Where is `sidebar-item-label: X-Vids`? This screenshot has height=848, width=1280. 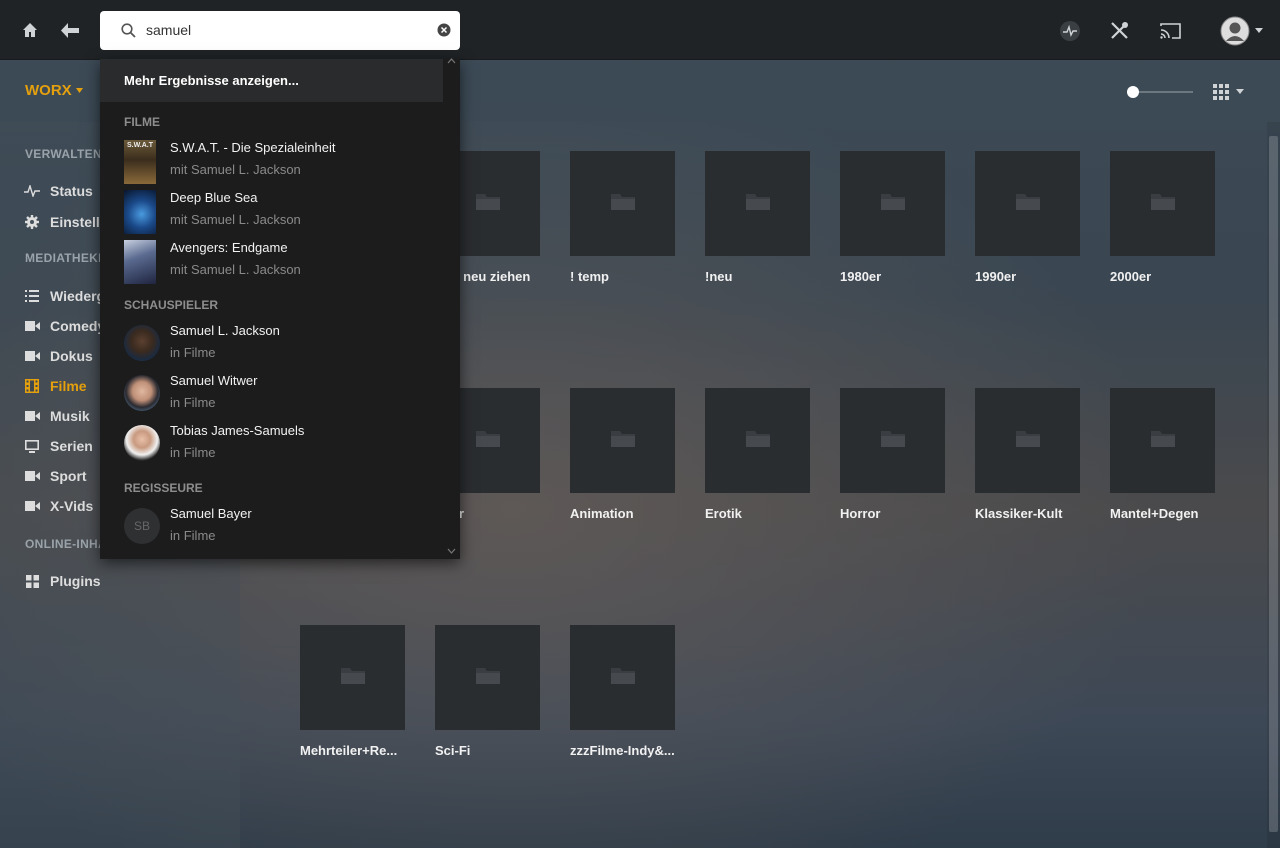 sidebar-item-label: X-Vids is located at coordinates (72, 506).